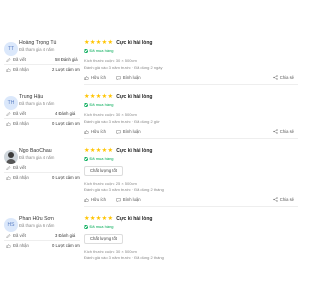 The width and height of the screenshot is (320, 300). I want to click on reviewer-name: Phan Hữu Sơn, so click(36, 219).